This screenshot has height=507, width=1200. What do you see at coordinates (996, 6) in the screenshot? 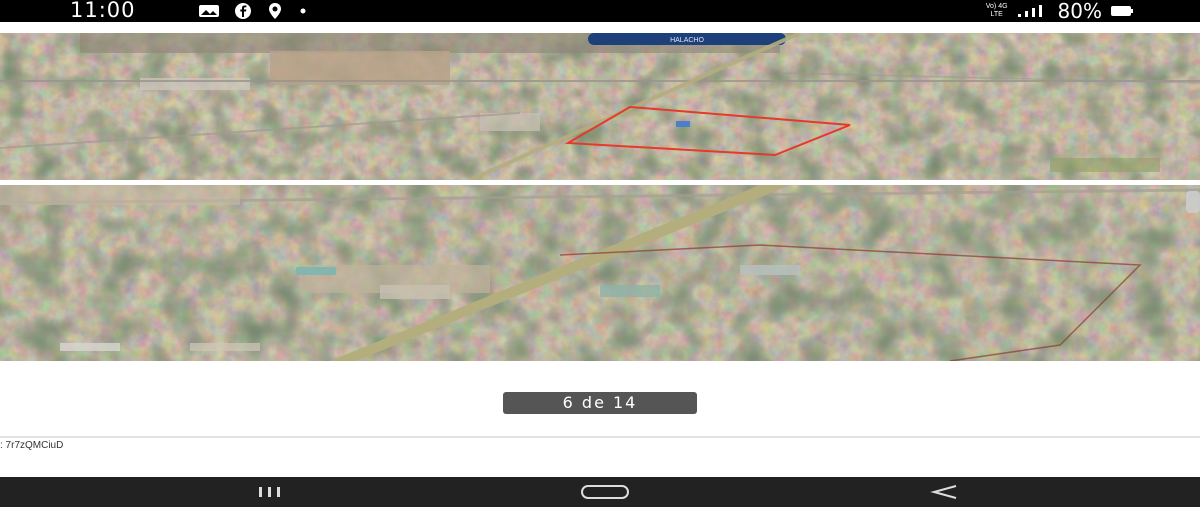
I see `network-top: Vo) 4G` at bounding box center [996, 6].